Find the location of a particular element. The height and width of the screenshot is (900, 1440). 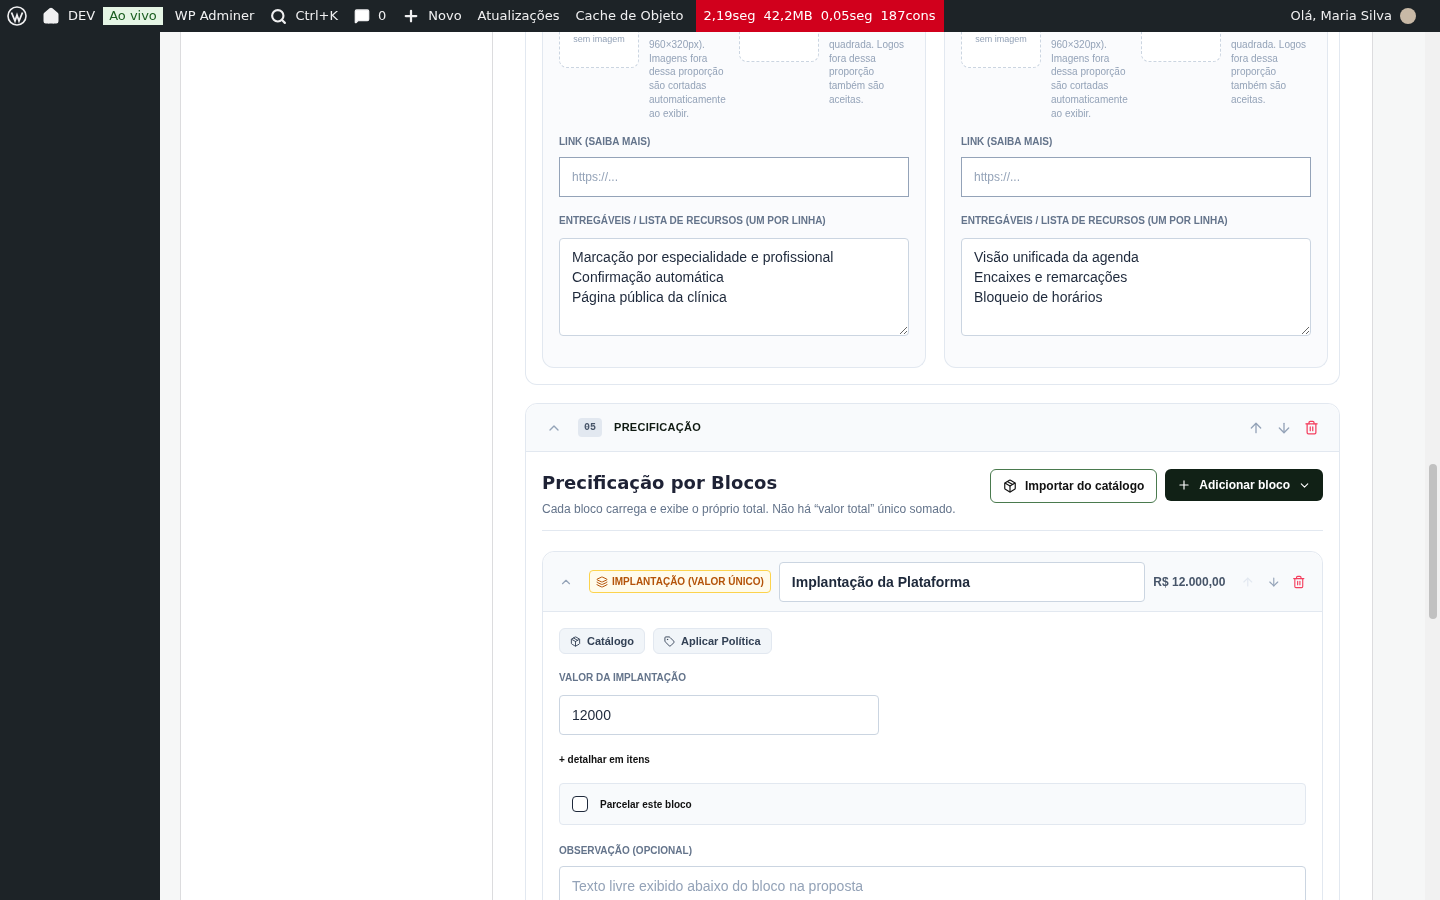

list-field: Marcação por especialidade e profissional Confirmação automática Página pública da clínica is located at coordinates (734, 287).